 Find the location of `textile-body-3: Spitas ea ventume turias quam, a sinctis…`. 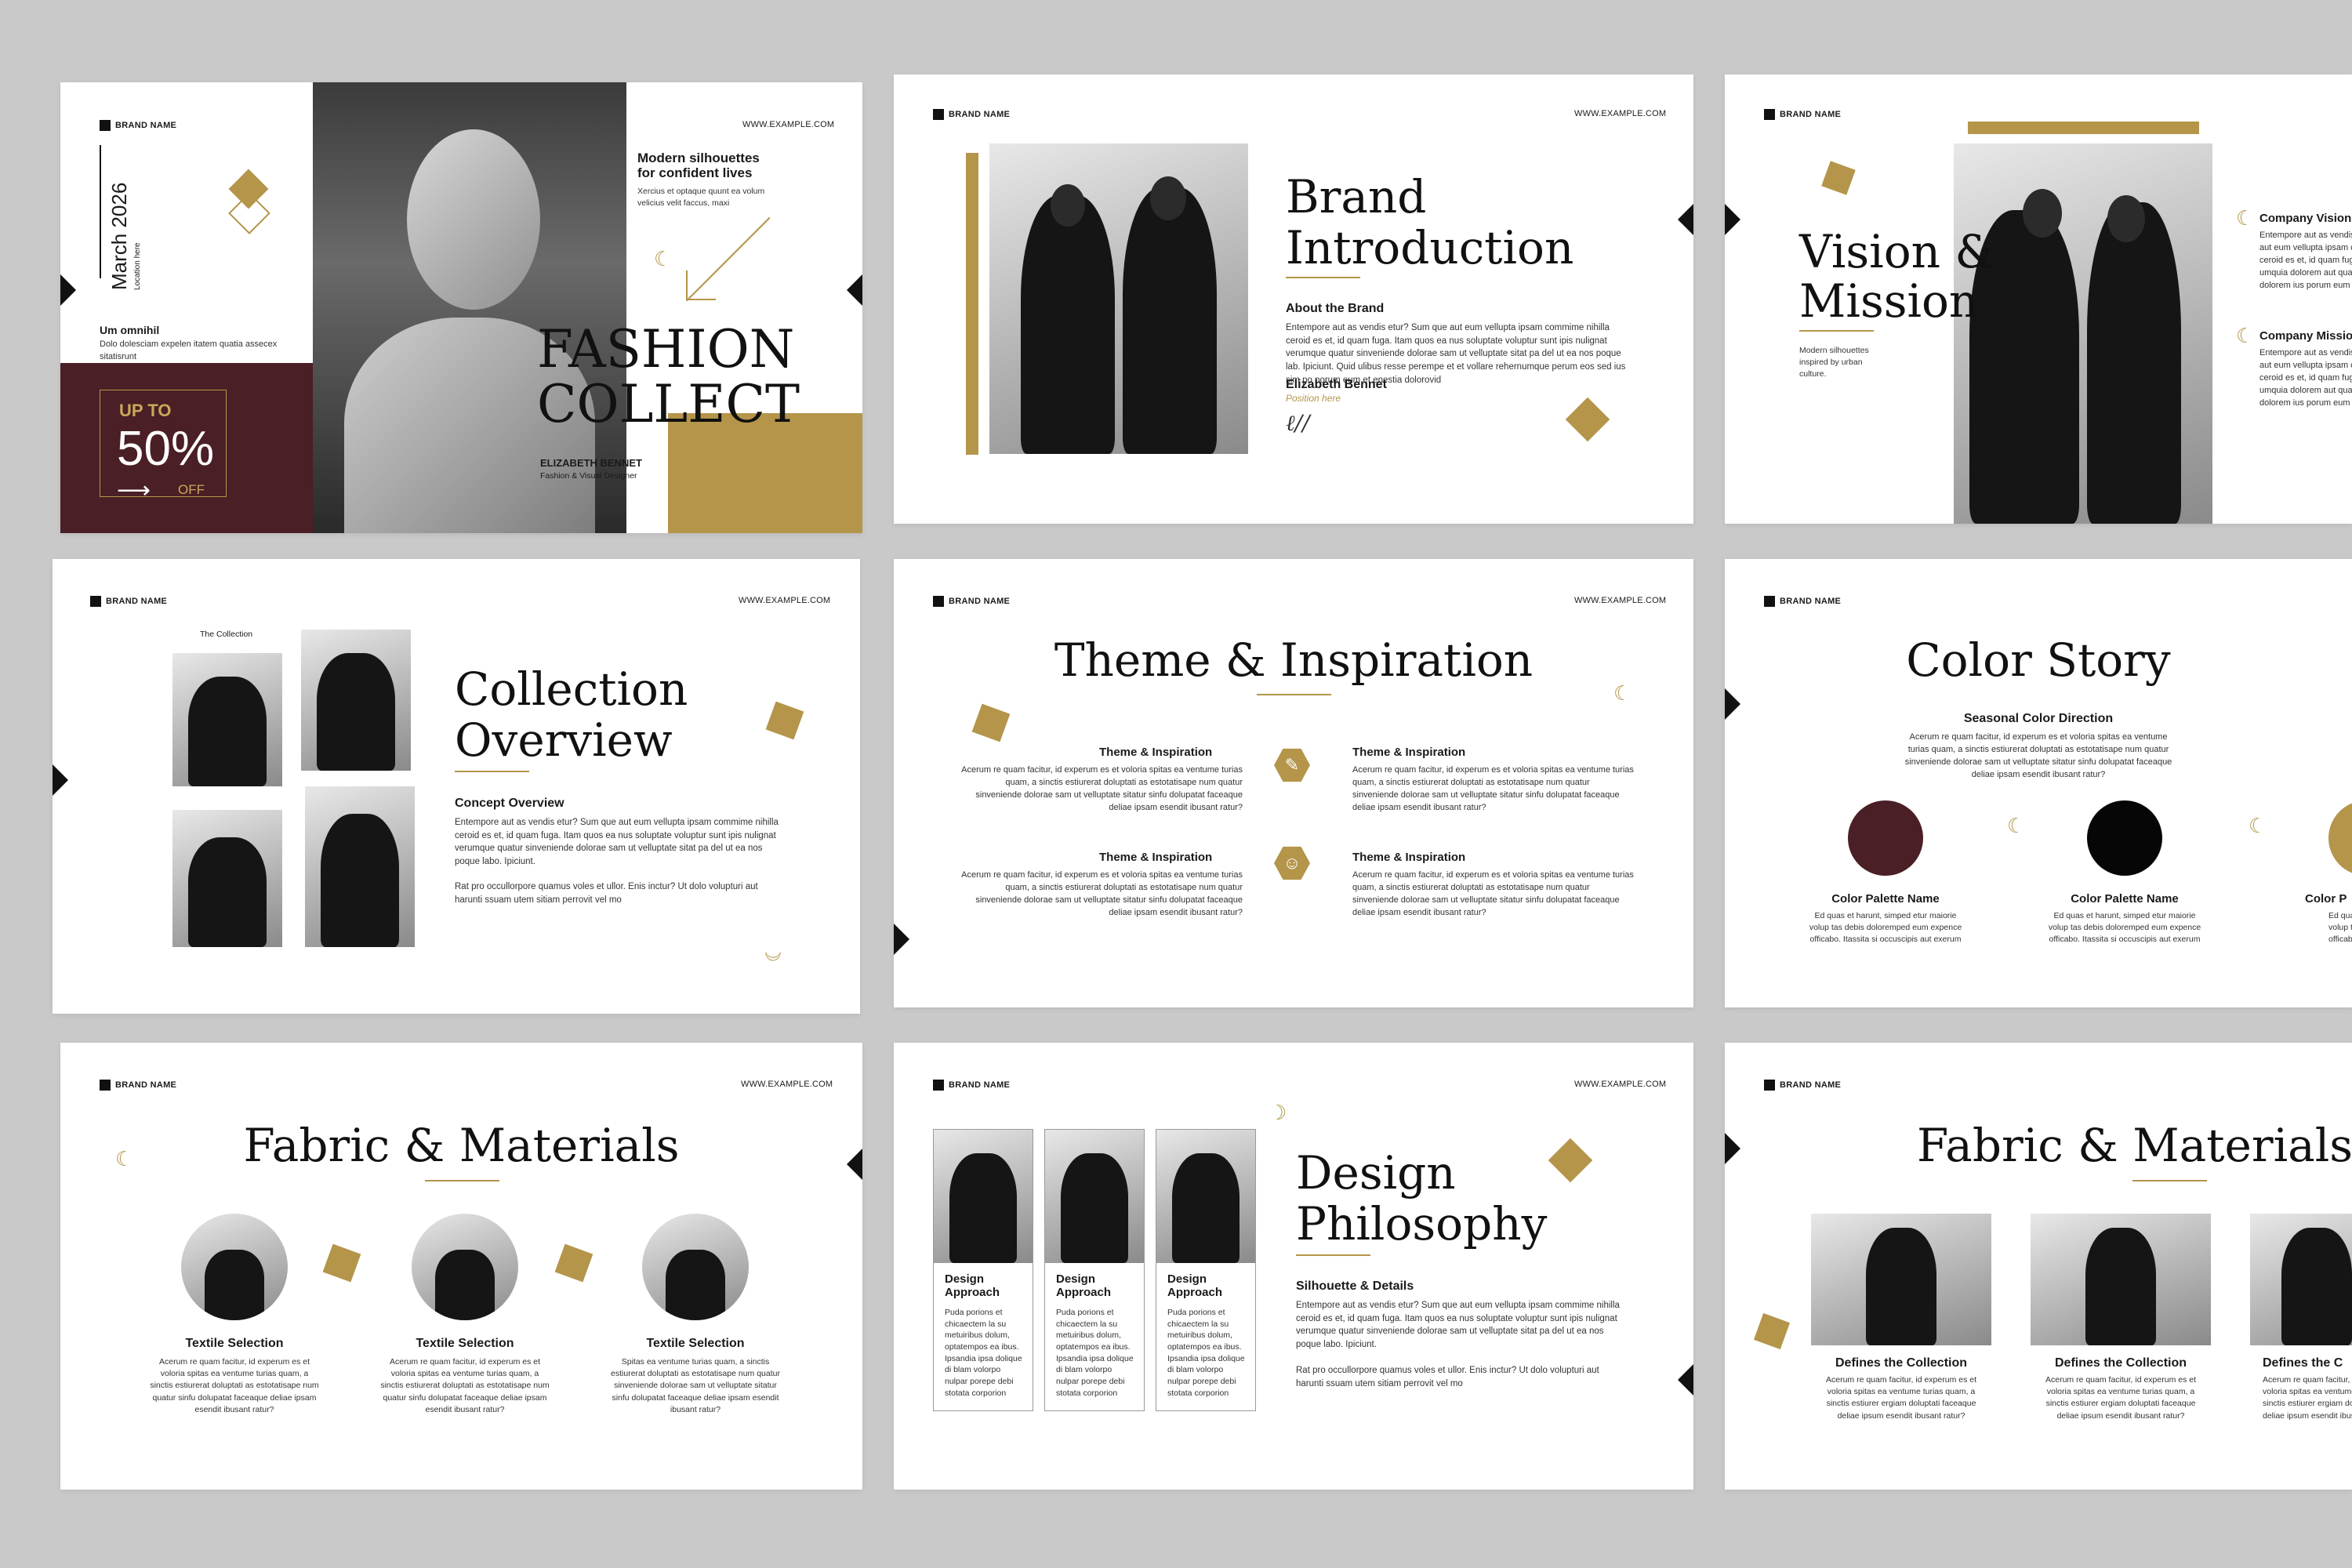

textile-body-3: Spitas ea ventume turias quam, a sinctis… is located at coordinates (695, 1385).